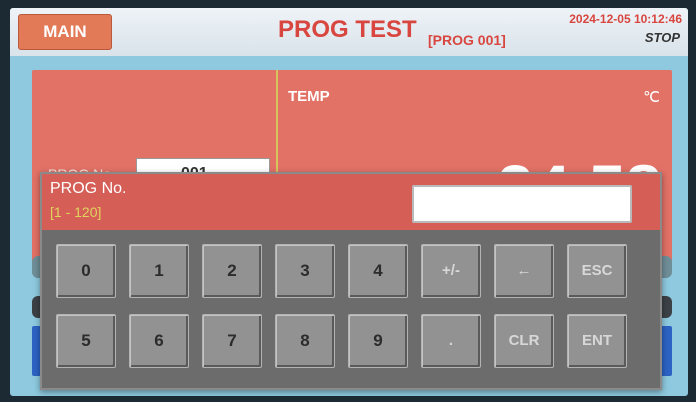 This screenshot has height=402, width=696. What do you see at coordinates (232, 341) in the screenshot?
I see `key-7: 7` at bounding box center [232, 341].